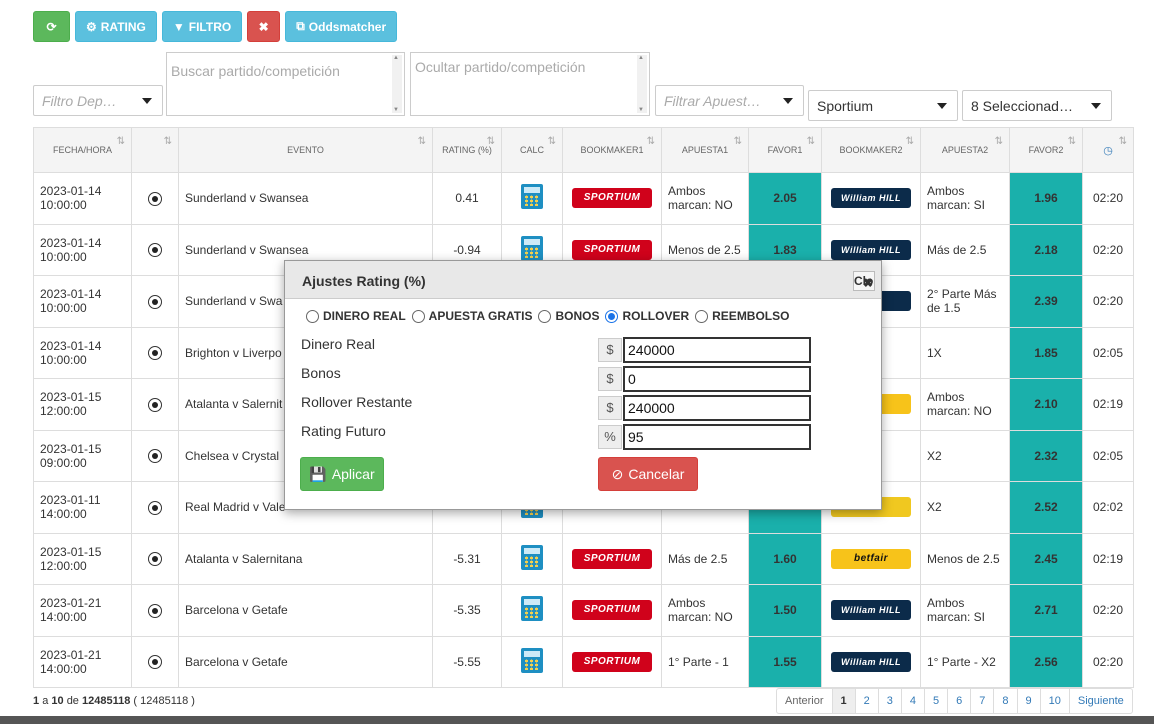 Image resolution: width=1154 pixels, height=724 pixels. What do you see at coordinates (285, 84) in the screenshot?
I see `buscar-partido-input: Buscar partido/competición` at bounding box center [285, 84].